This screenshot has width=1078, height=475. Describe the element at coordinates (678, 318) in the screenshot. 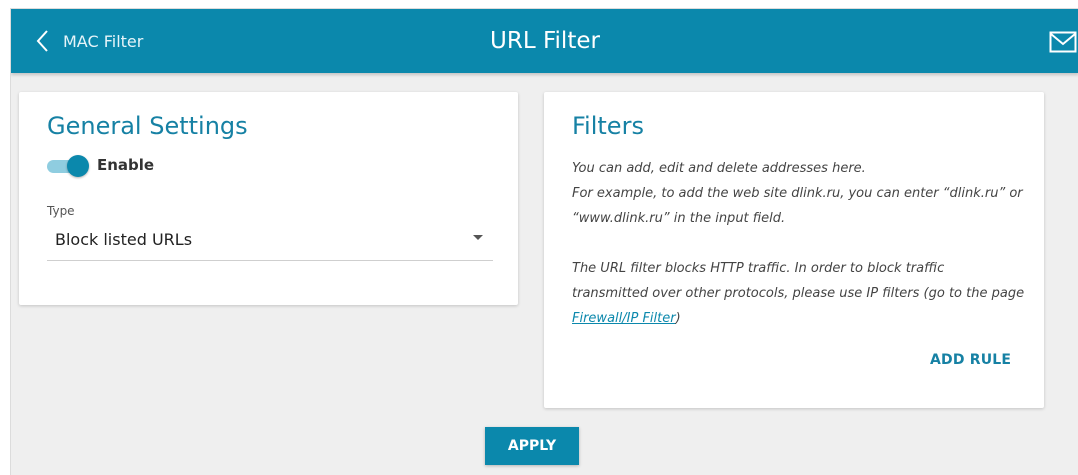

I see `link-suffix: )` at that location.